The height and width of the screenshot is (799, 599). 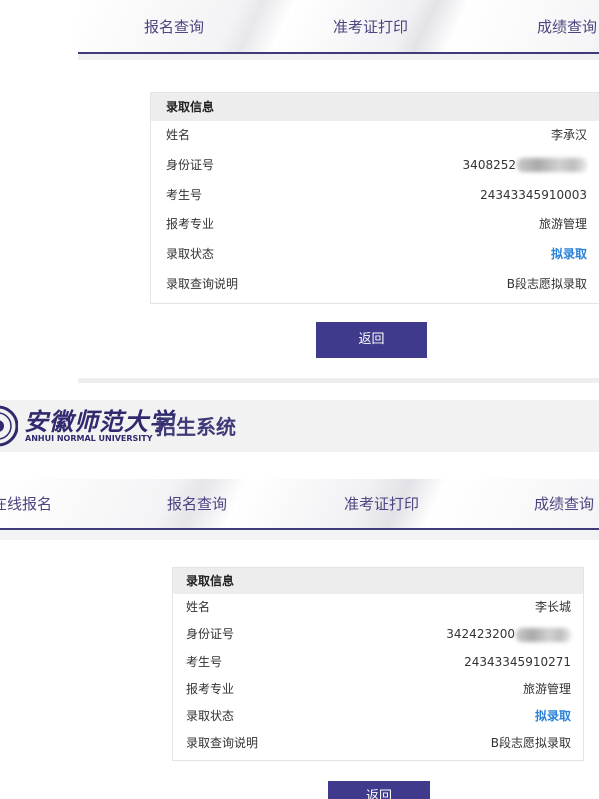 I want to click on id-number-prefix: 3408252, so click(x=489, y=164).